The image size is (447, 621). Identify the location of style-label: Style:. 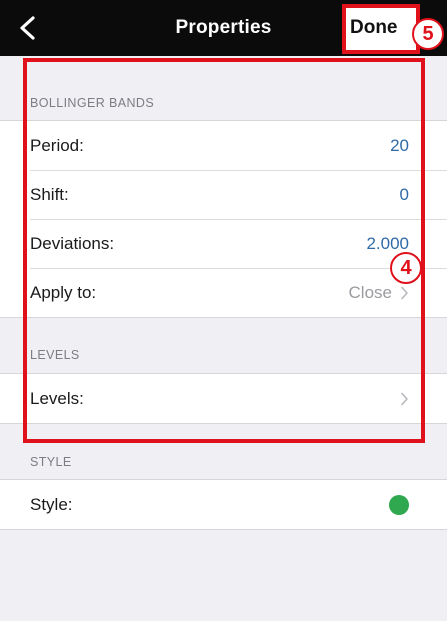
(51, 504).